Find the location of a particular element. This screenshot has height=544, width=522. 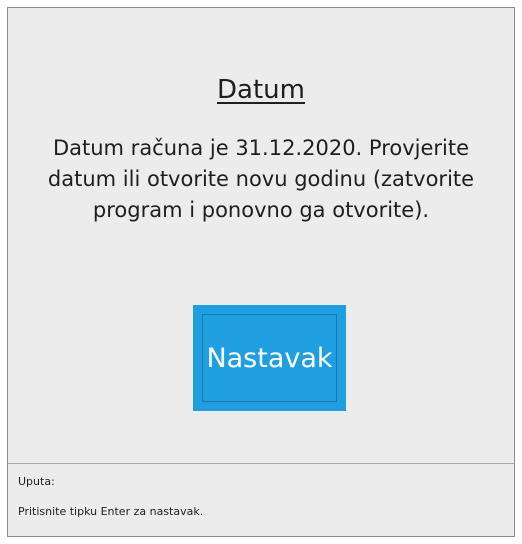

dialog-title: Datum is located at coordinates (261, 90).